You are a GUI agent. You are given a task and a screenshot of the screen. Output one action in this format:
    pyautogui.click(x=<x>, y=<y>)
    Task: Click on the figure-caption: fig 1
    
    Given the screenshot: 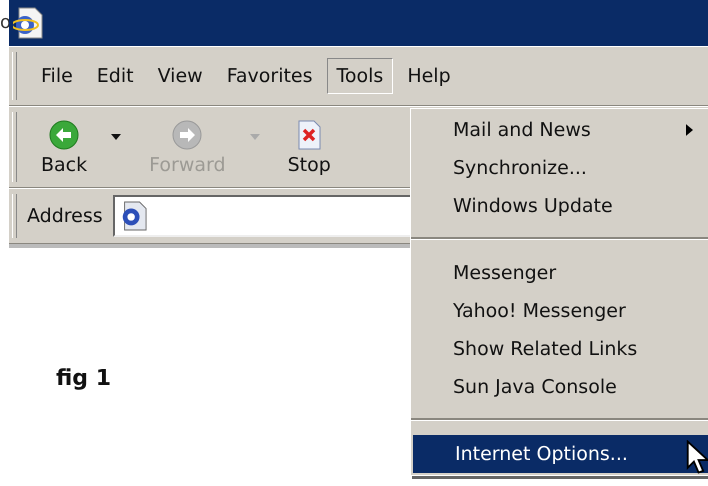 What is the action you would take?
    pyautogui.click(x=84, y=378)
    